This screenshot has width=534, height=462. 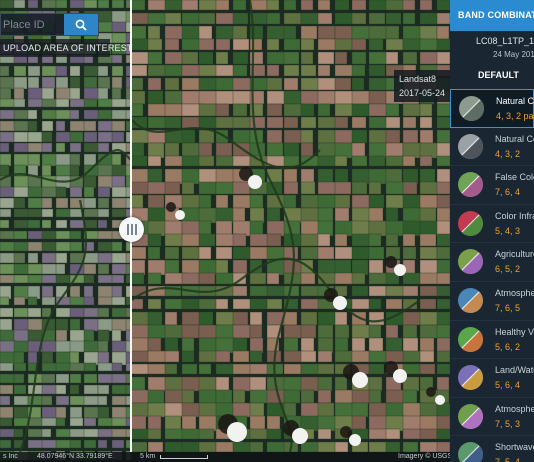 What do you see at coordinates (492, 301) in the screenshot?
I see `band-combination-item: Atmospheric 7, 6, 5` at bounding box center [492, 301].